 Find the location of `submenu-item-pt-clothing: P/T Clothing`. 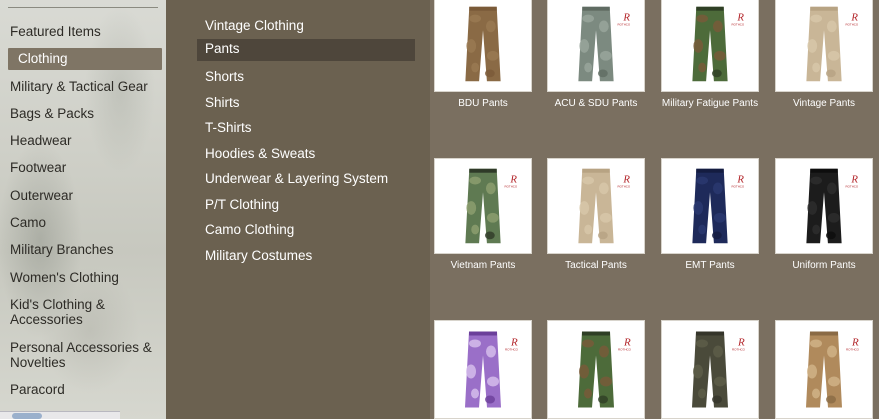

submenu-item-pt-clothing: P/T Clothing is located at coordinates (242, 205).